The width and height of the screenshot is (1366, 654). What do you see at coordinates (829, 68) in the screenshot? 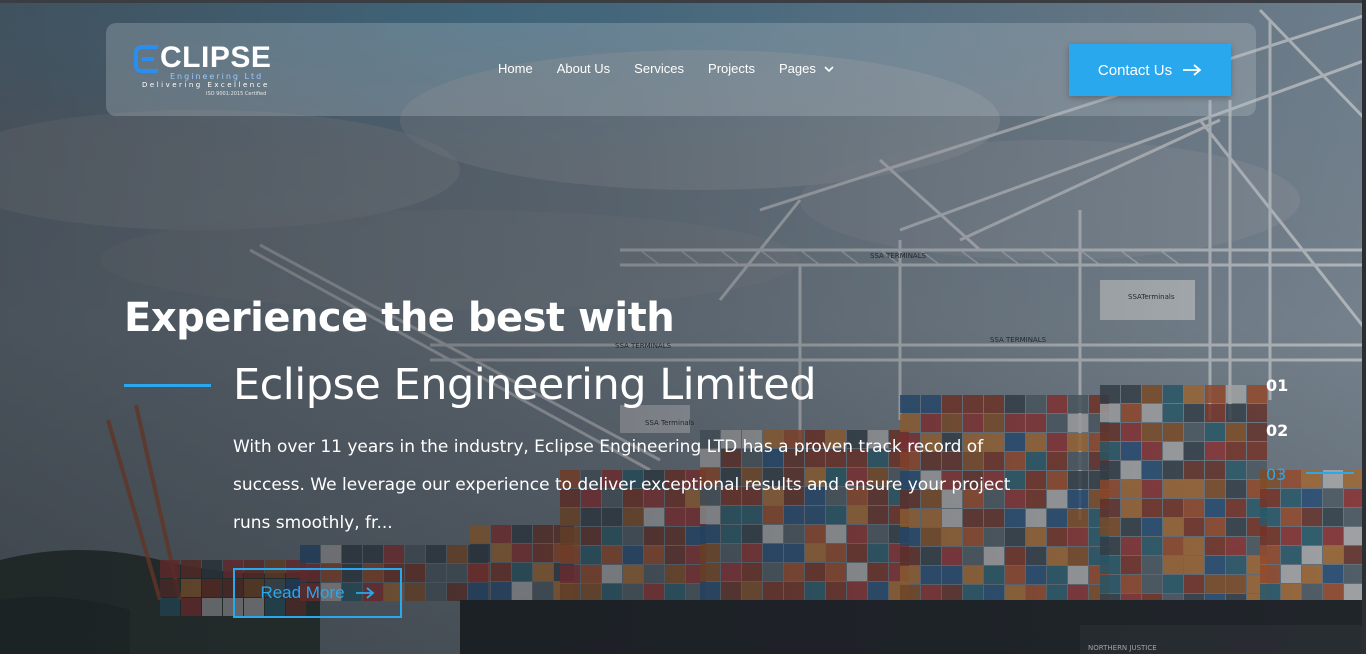
I see `chevron-down-icon` at bounding box center [829, 68].